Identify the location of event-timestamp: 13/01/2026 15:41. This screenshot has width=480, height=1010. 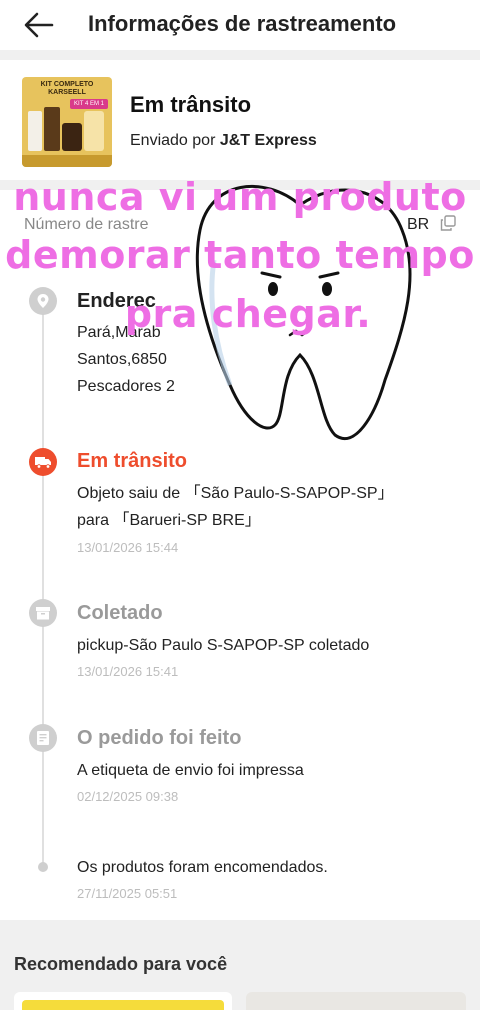
(128, 671).